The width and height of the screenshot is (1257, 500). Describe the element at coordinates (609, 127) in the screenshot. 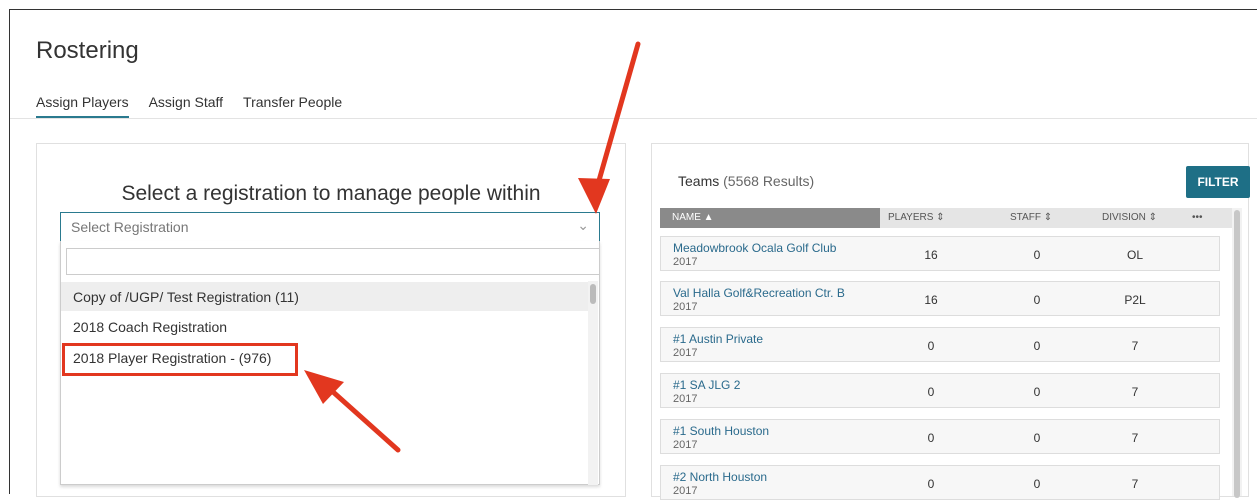

I see `arrow-to-dropdown` at that location.